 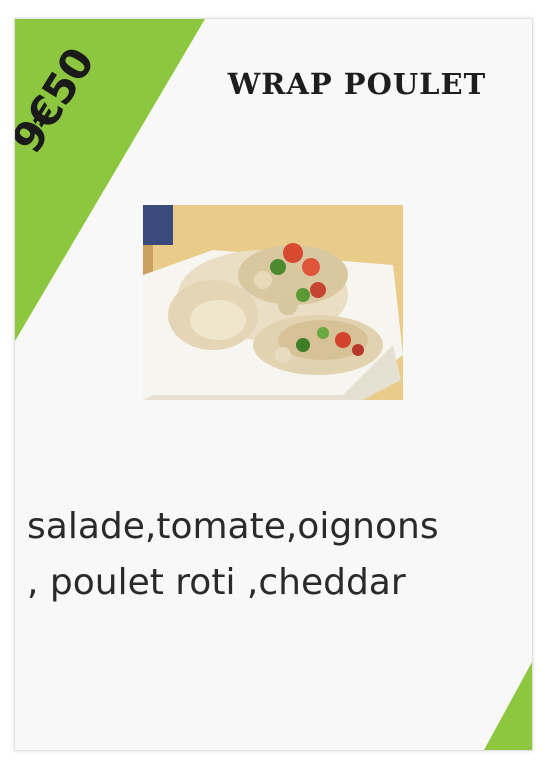 What do you see at coordinates (357, 84) in the screenshot?
I see `product-title: WRAP POULET` at bounding box center [357, 84].